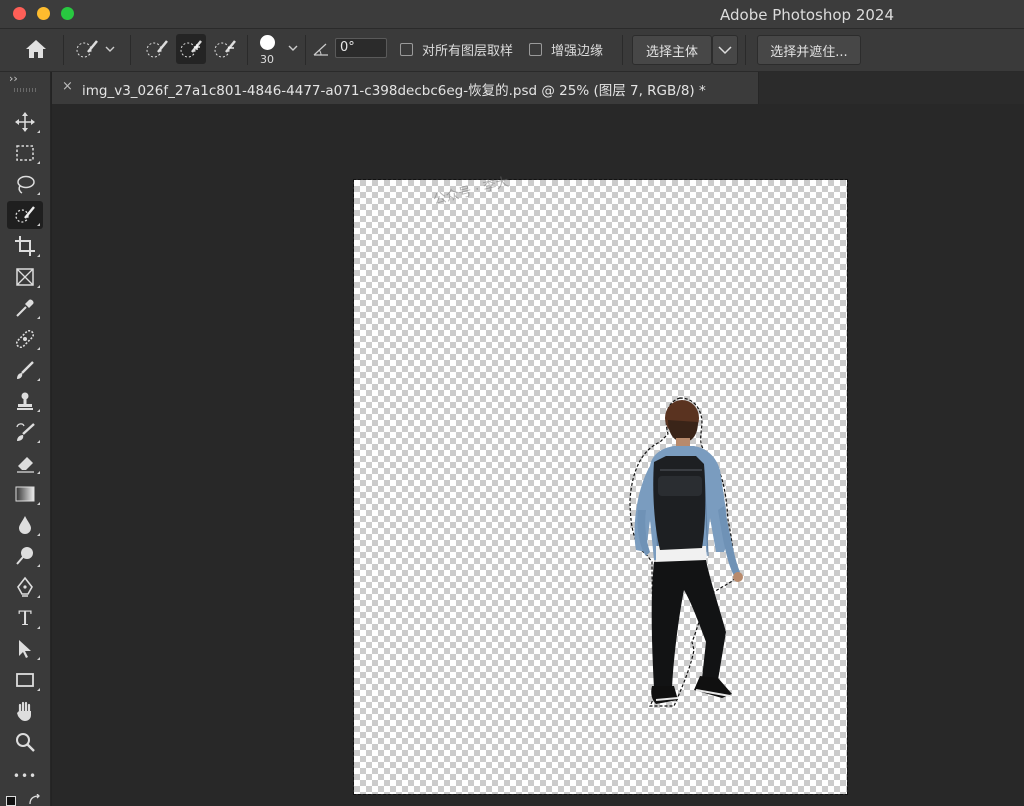 The height and width of the screenshot is (806, 1024). What do you see at coordinates (67, 86) in the screenshot?
I see `close-tab-icon: ×` at bounding box center [67, 86].